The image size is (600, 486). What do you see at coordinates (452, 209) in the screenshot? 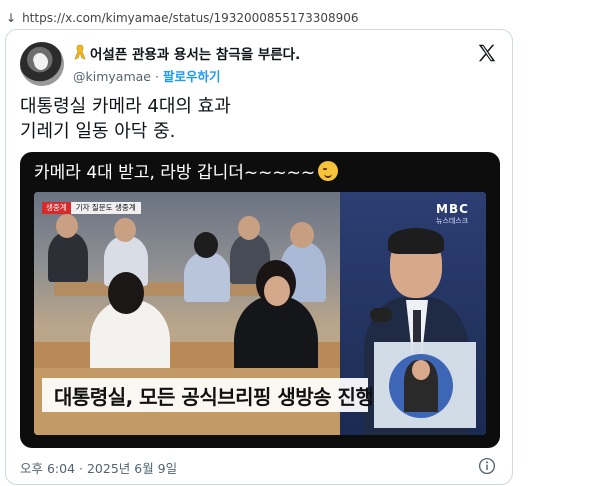
I see `broadcaster-logo: MBC` at bounding box center [452, 209].